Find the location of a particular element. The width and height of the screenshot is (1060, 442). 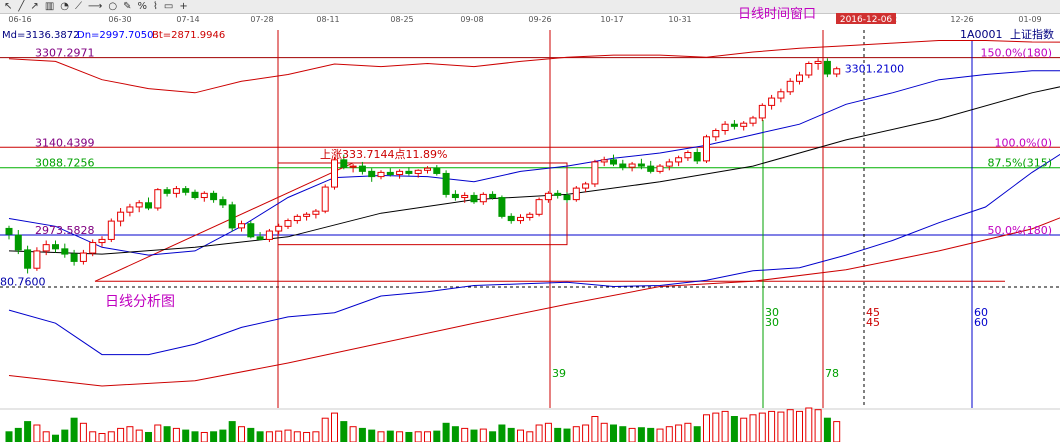

date-tick-label: 07-28 is located at coordinates (261, 19).